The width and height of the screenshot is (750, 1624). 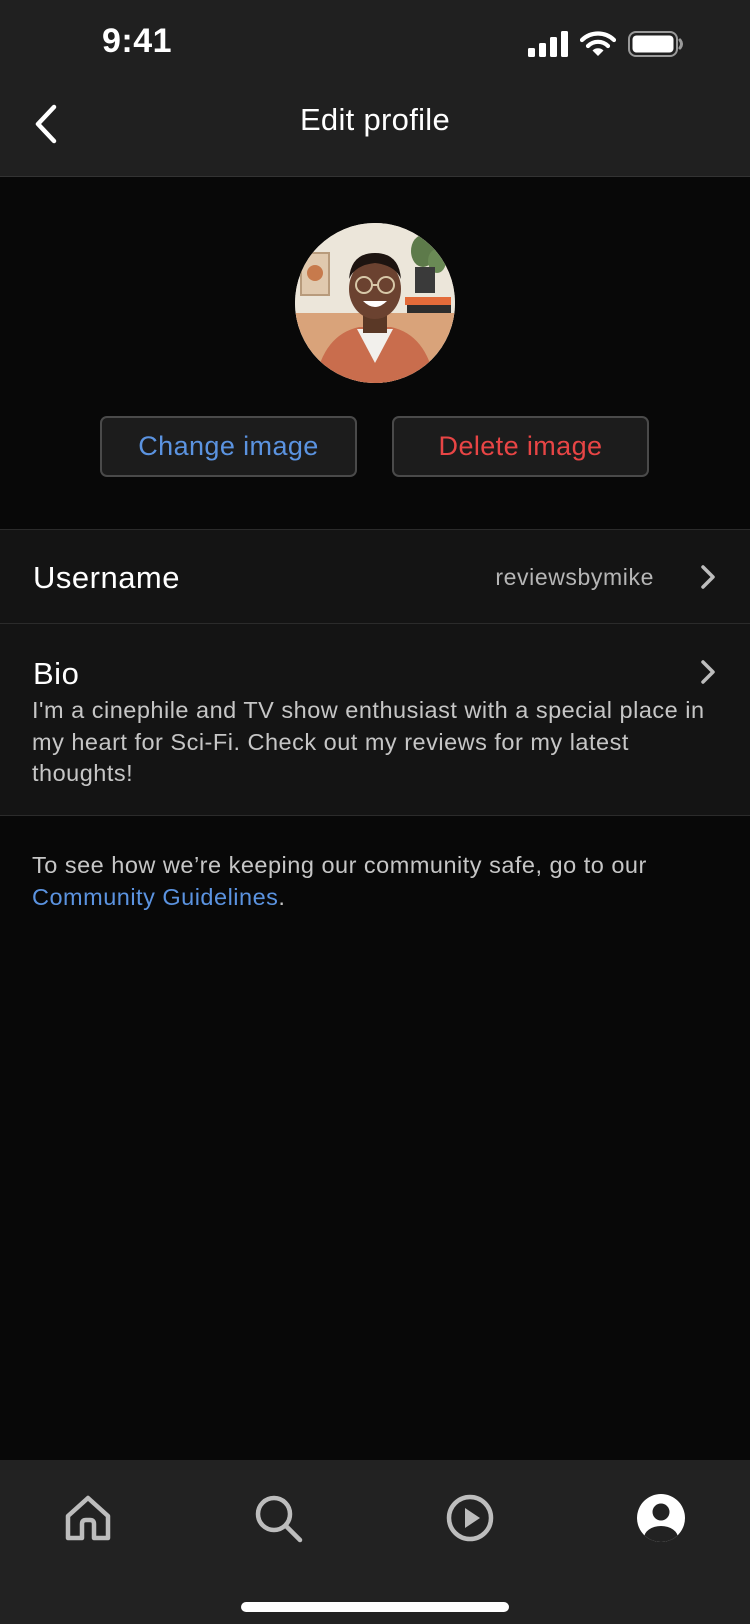 I want to click on tab-search, so click(x=278, y=1518).